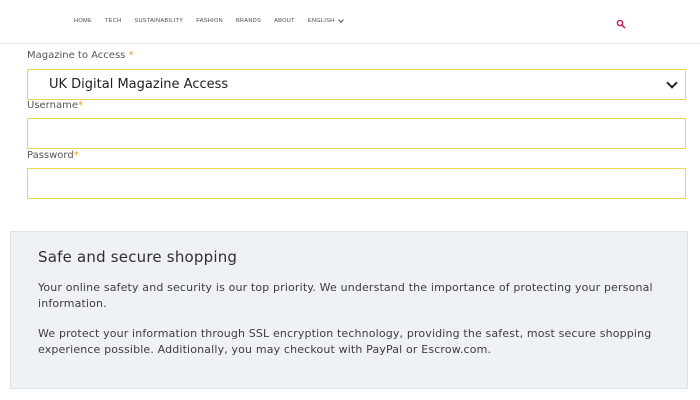 This screenshot has height=400, width=700. Describe the element at coordinates (138, 257) in the screenshot. I see `secure-shopping-title: Safe and secure shopping` at that location.